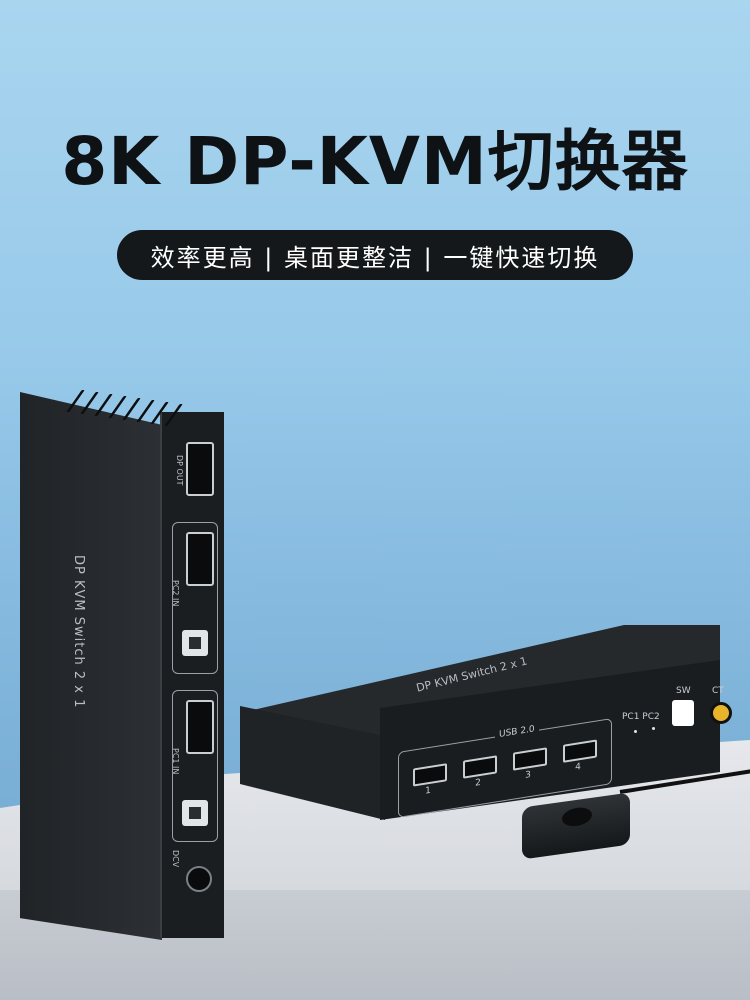 This screenshot has height=1000, width=750. I want to click on pc2-led, so click(653, 728).